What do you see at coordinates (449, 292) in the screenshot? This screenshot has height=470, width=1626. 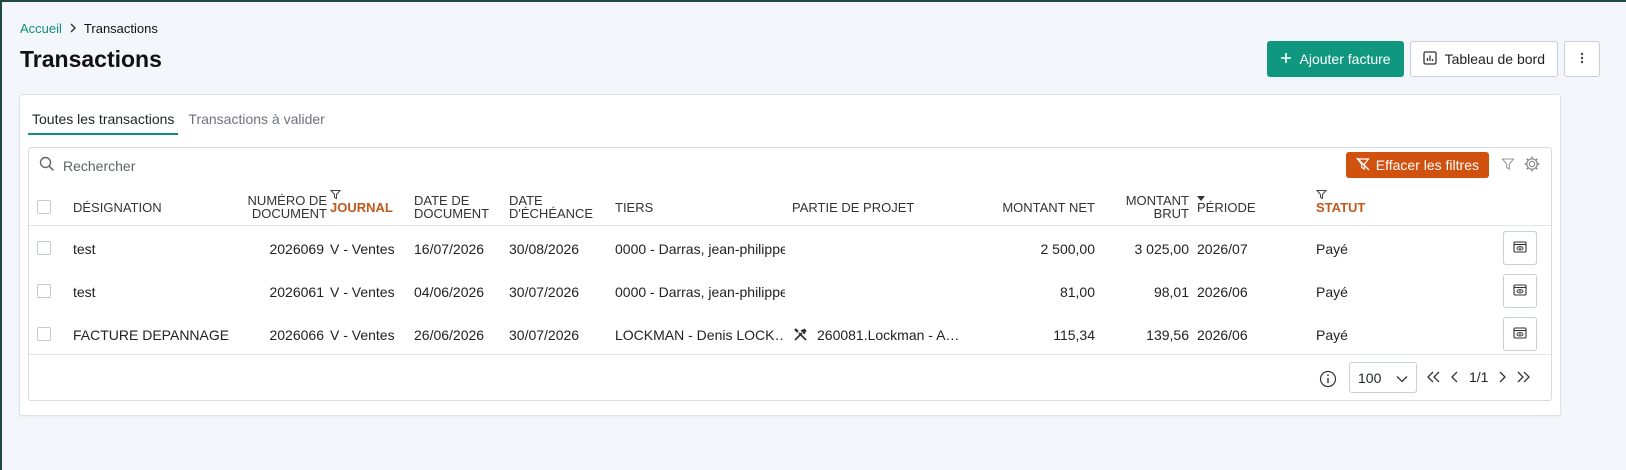 I see `cell-date-document: 04/06/2026` at bounding box center [449, 292].